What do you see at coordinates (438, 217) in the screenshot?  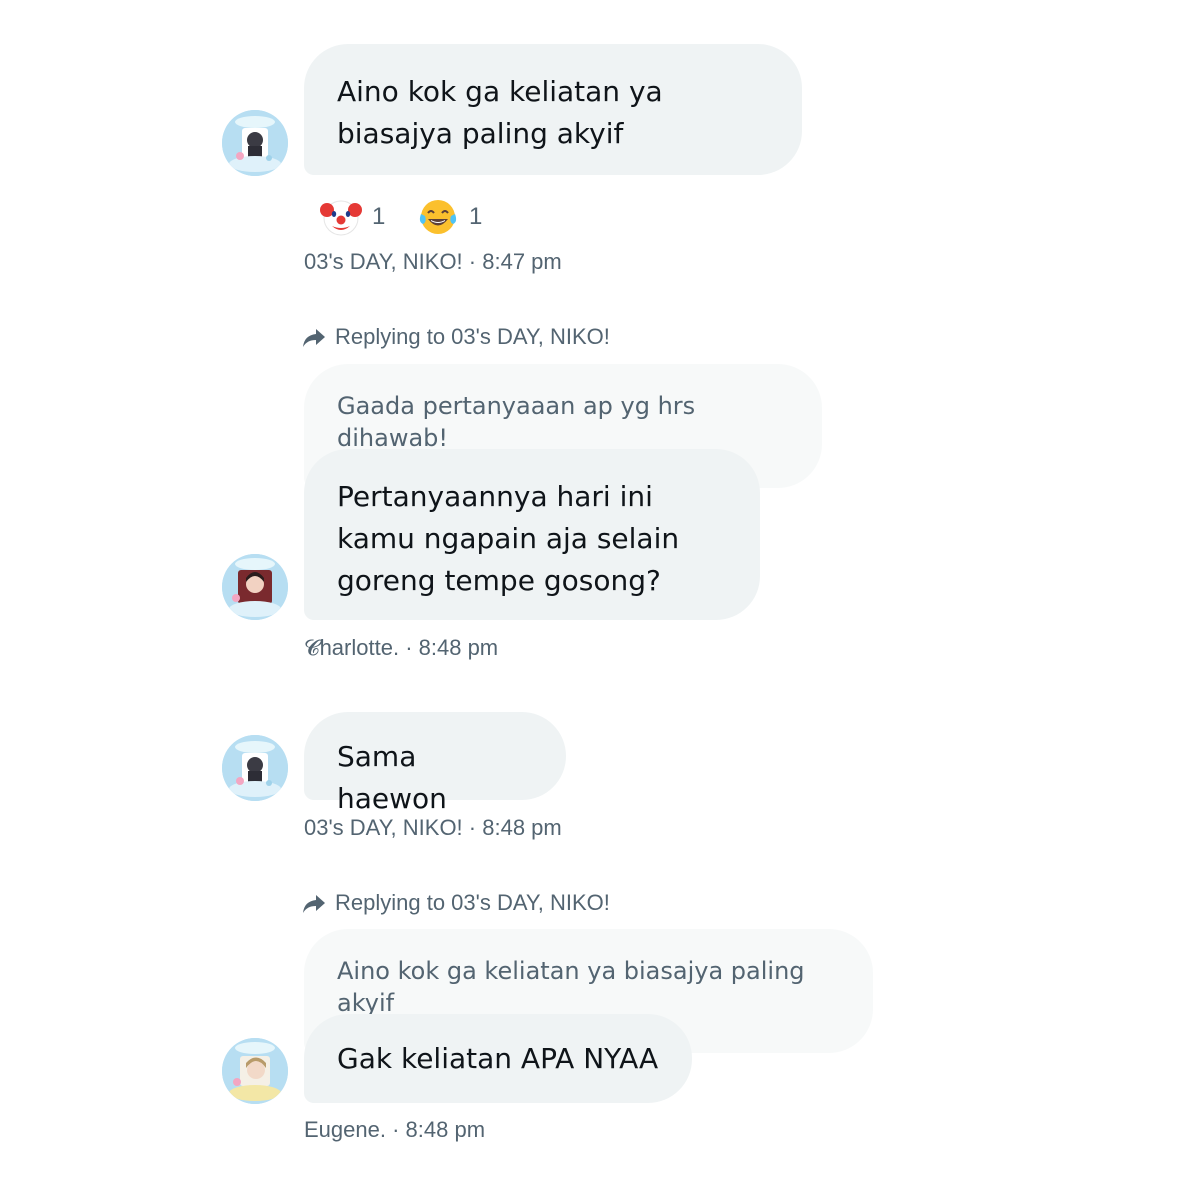 I see `tears-of-joy-icon` at bounding box center [438, 217].